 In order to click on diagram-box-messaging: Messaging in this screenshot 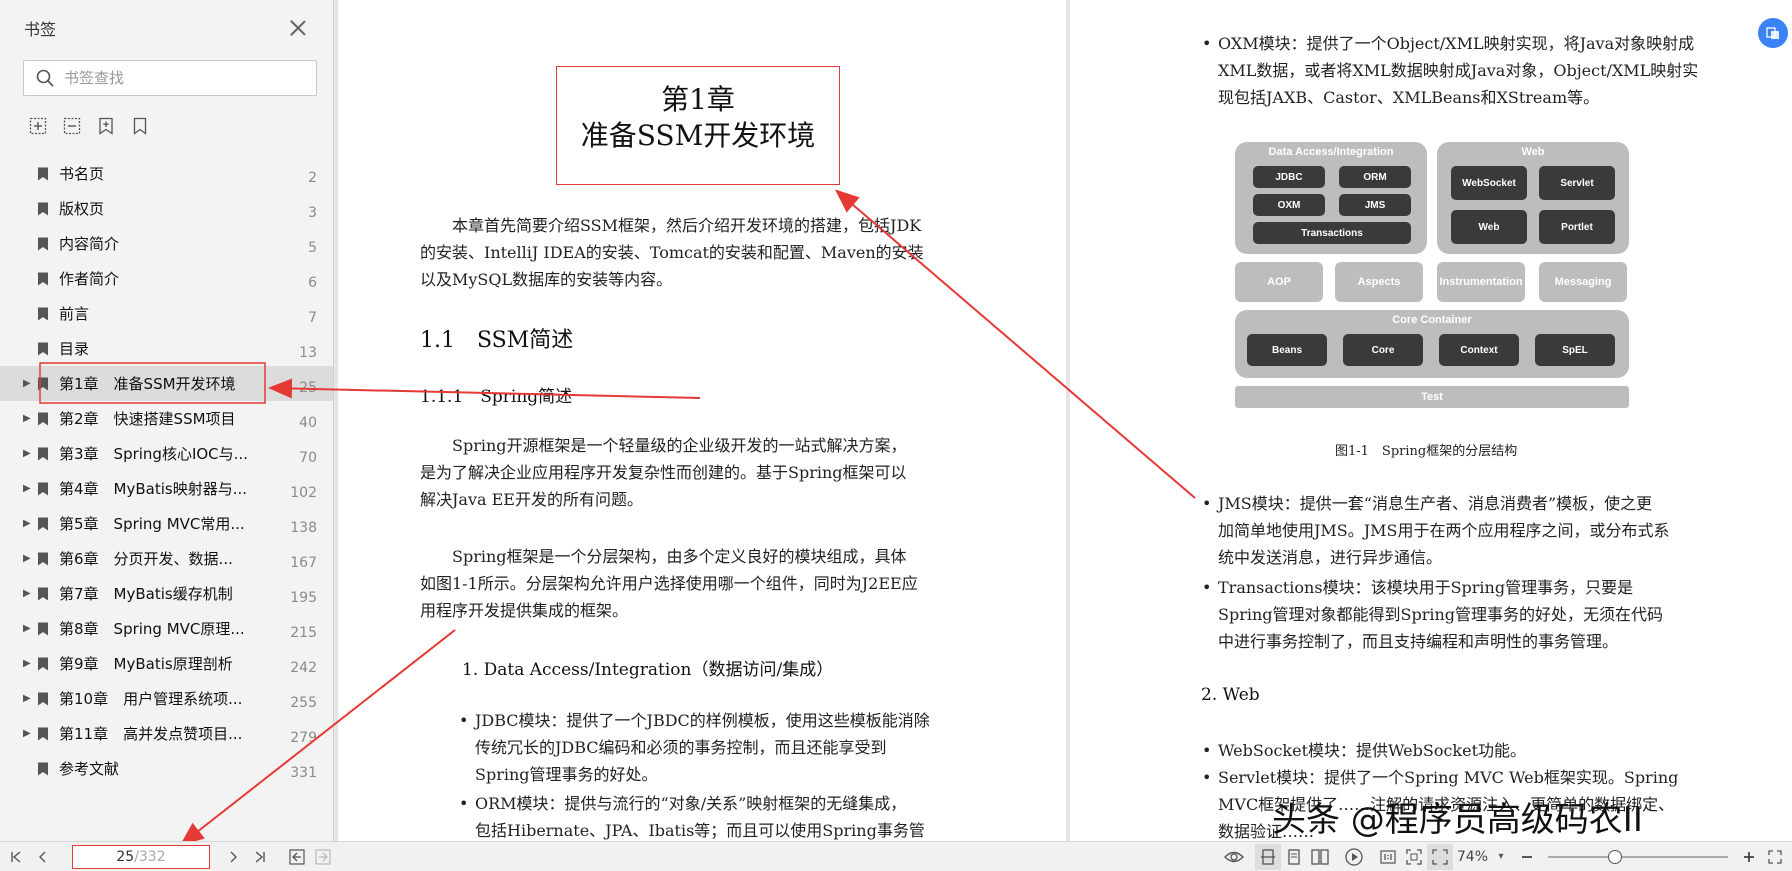, I will do `click(1583, 282)`.